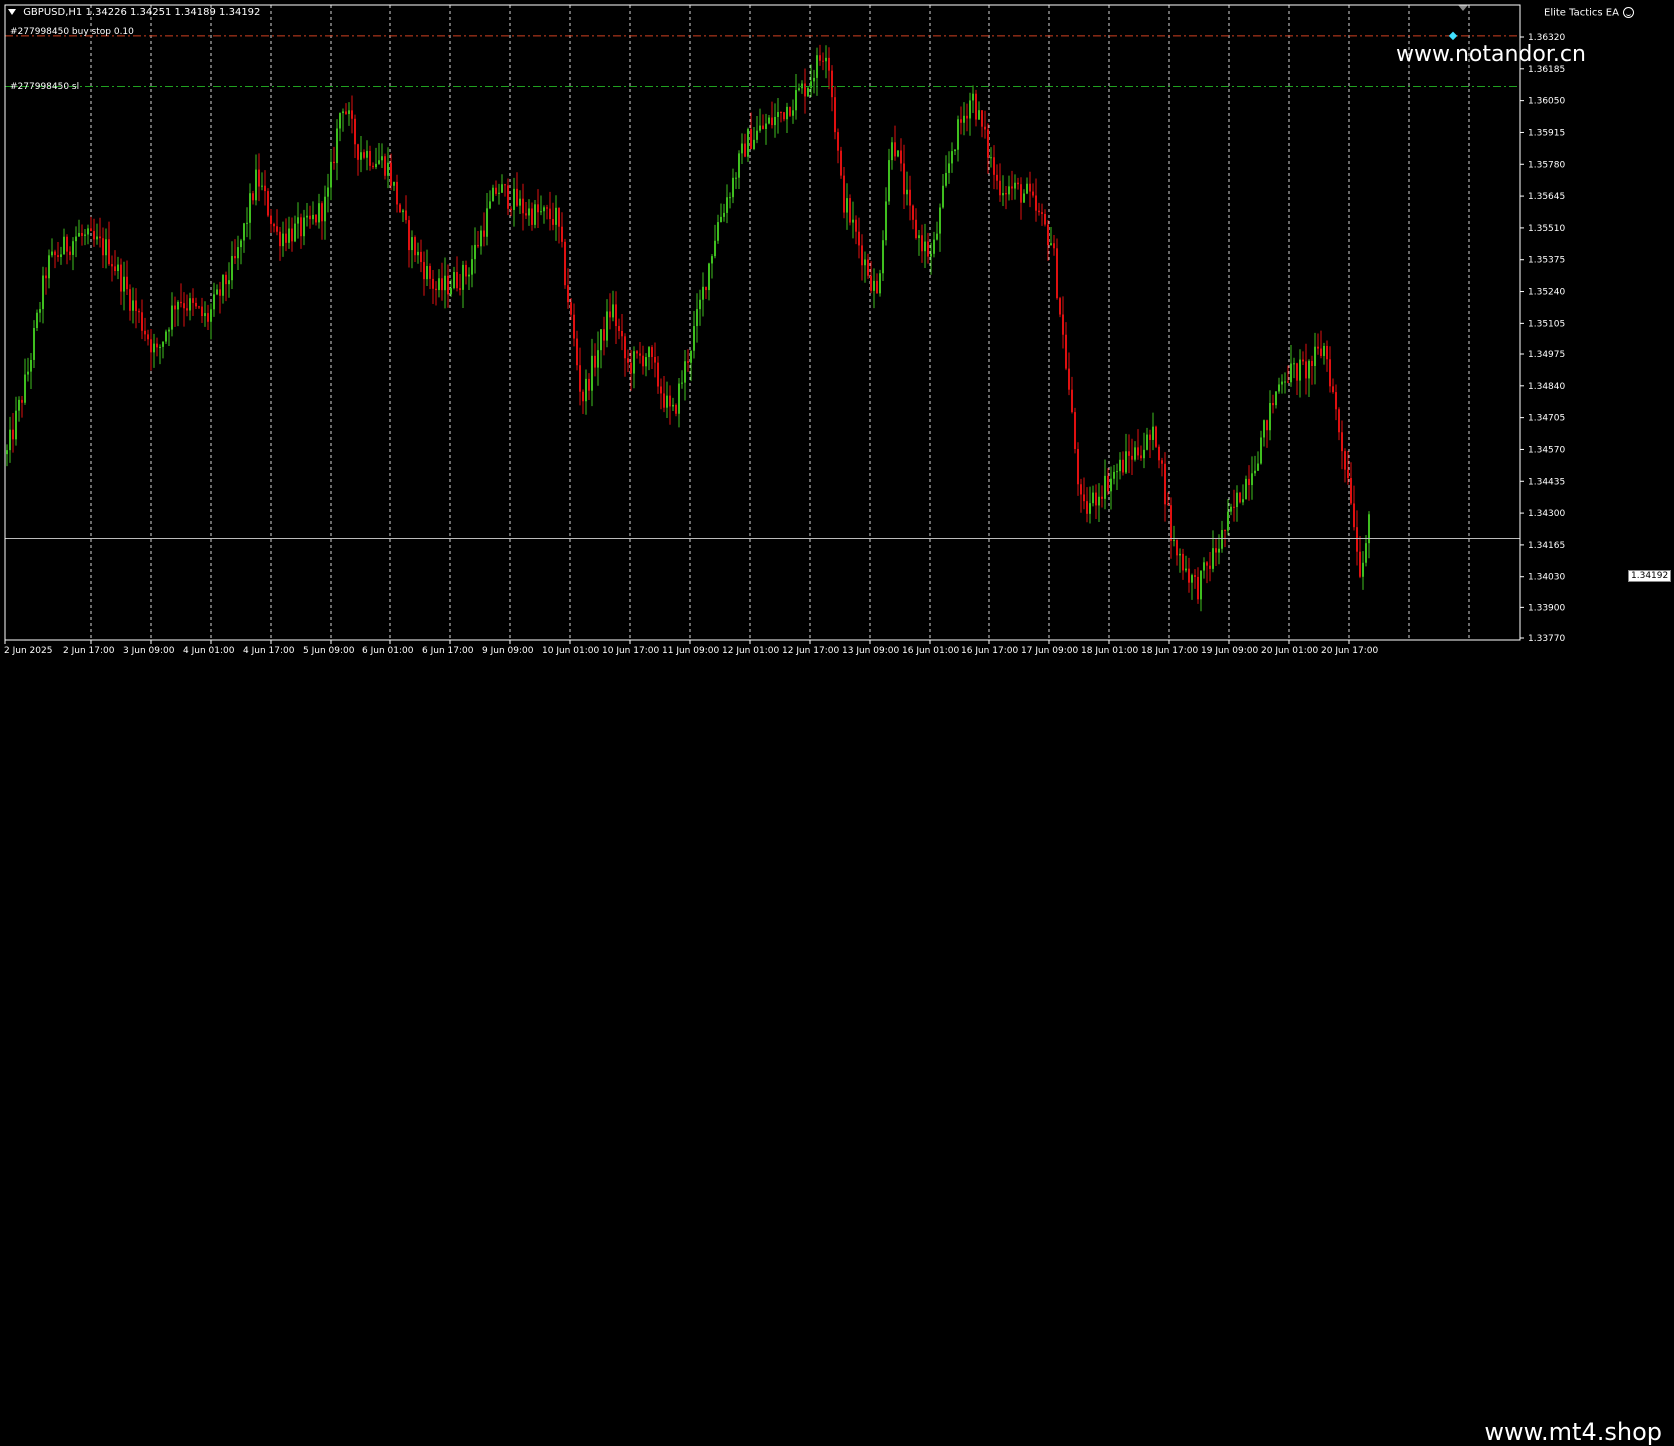 The height and width of the screenshot is (1446, 1674). What do you see at coordinates (1589, 13) in the screenshot?
I see `expert-advisor-label: Elite Tactics EA` at bounding box center [1589, 13].